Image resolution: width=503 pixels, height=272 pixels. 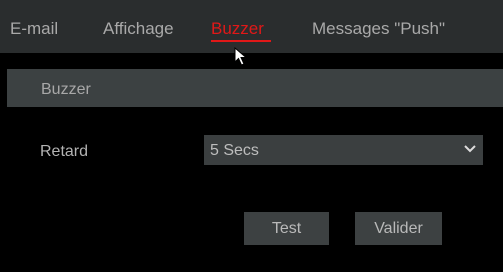 What do you see at coordinates (343, 150) in the screenshot?
I see `delay-select: 5 Secs` at bounding box center [343, 150].